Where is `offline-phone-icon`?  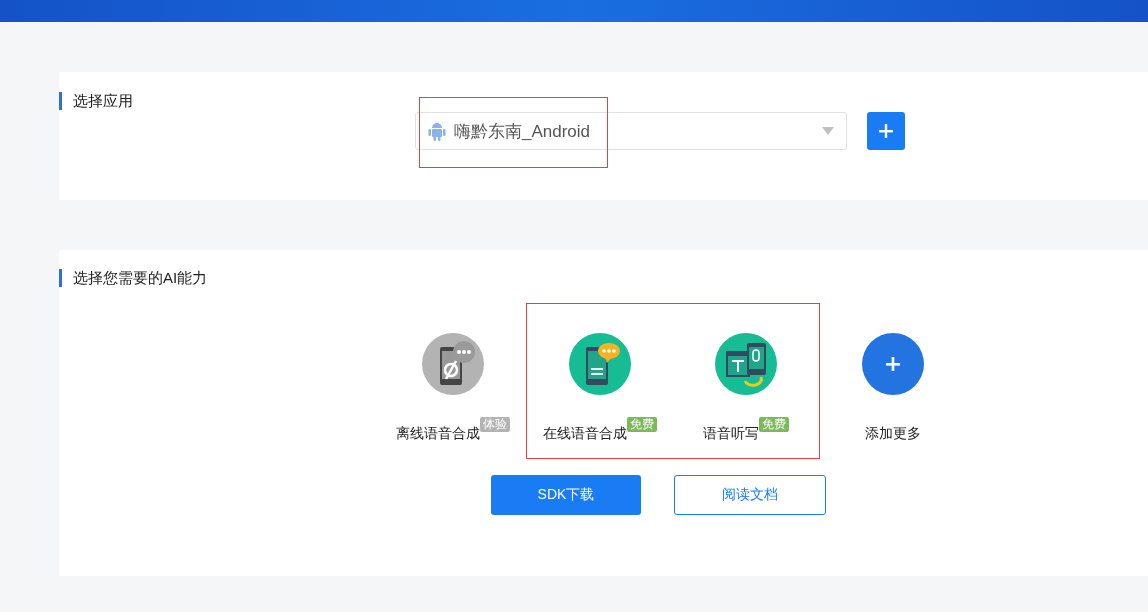 offline-phone-icon is located at coordinates (453, 364).